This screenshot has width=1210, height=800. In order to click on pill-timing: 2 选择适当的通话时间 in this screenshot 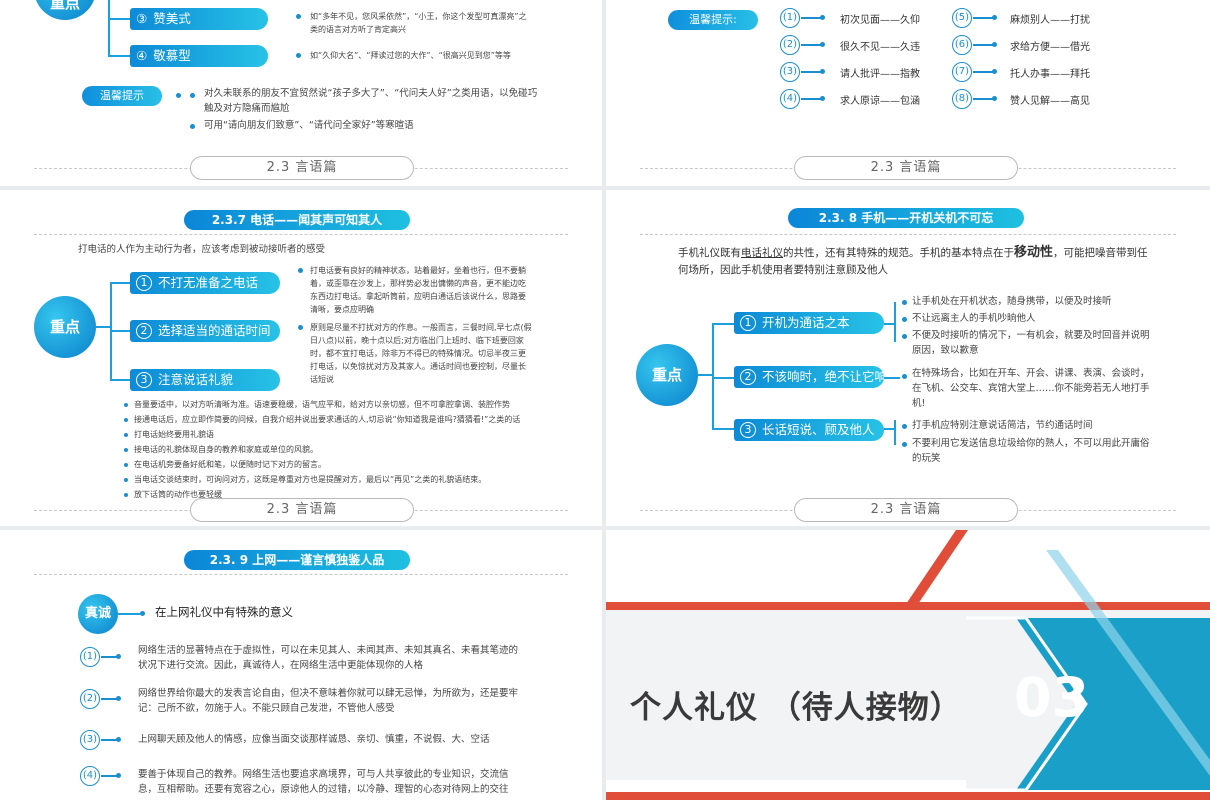, I will do `click(205, 331)`.